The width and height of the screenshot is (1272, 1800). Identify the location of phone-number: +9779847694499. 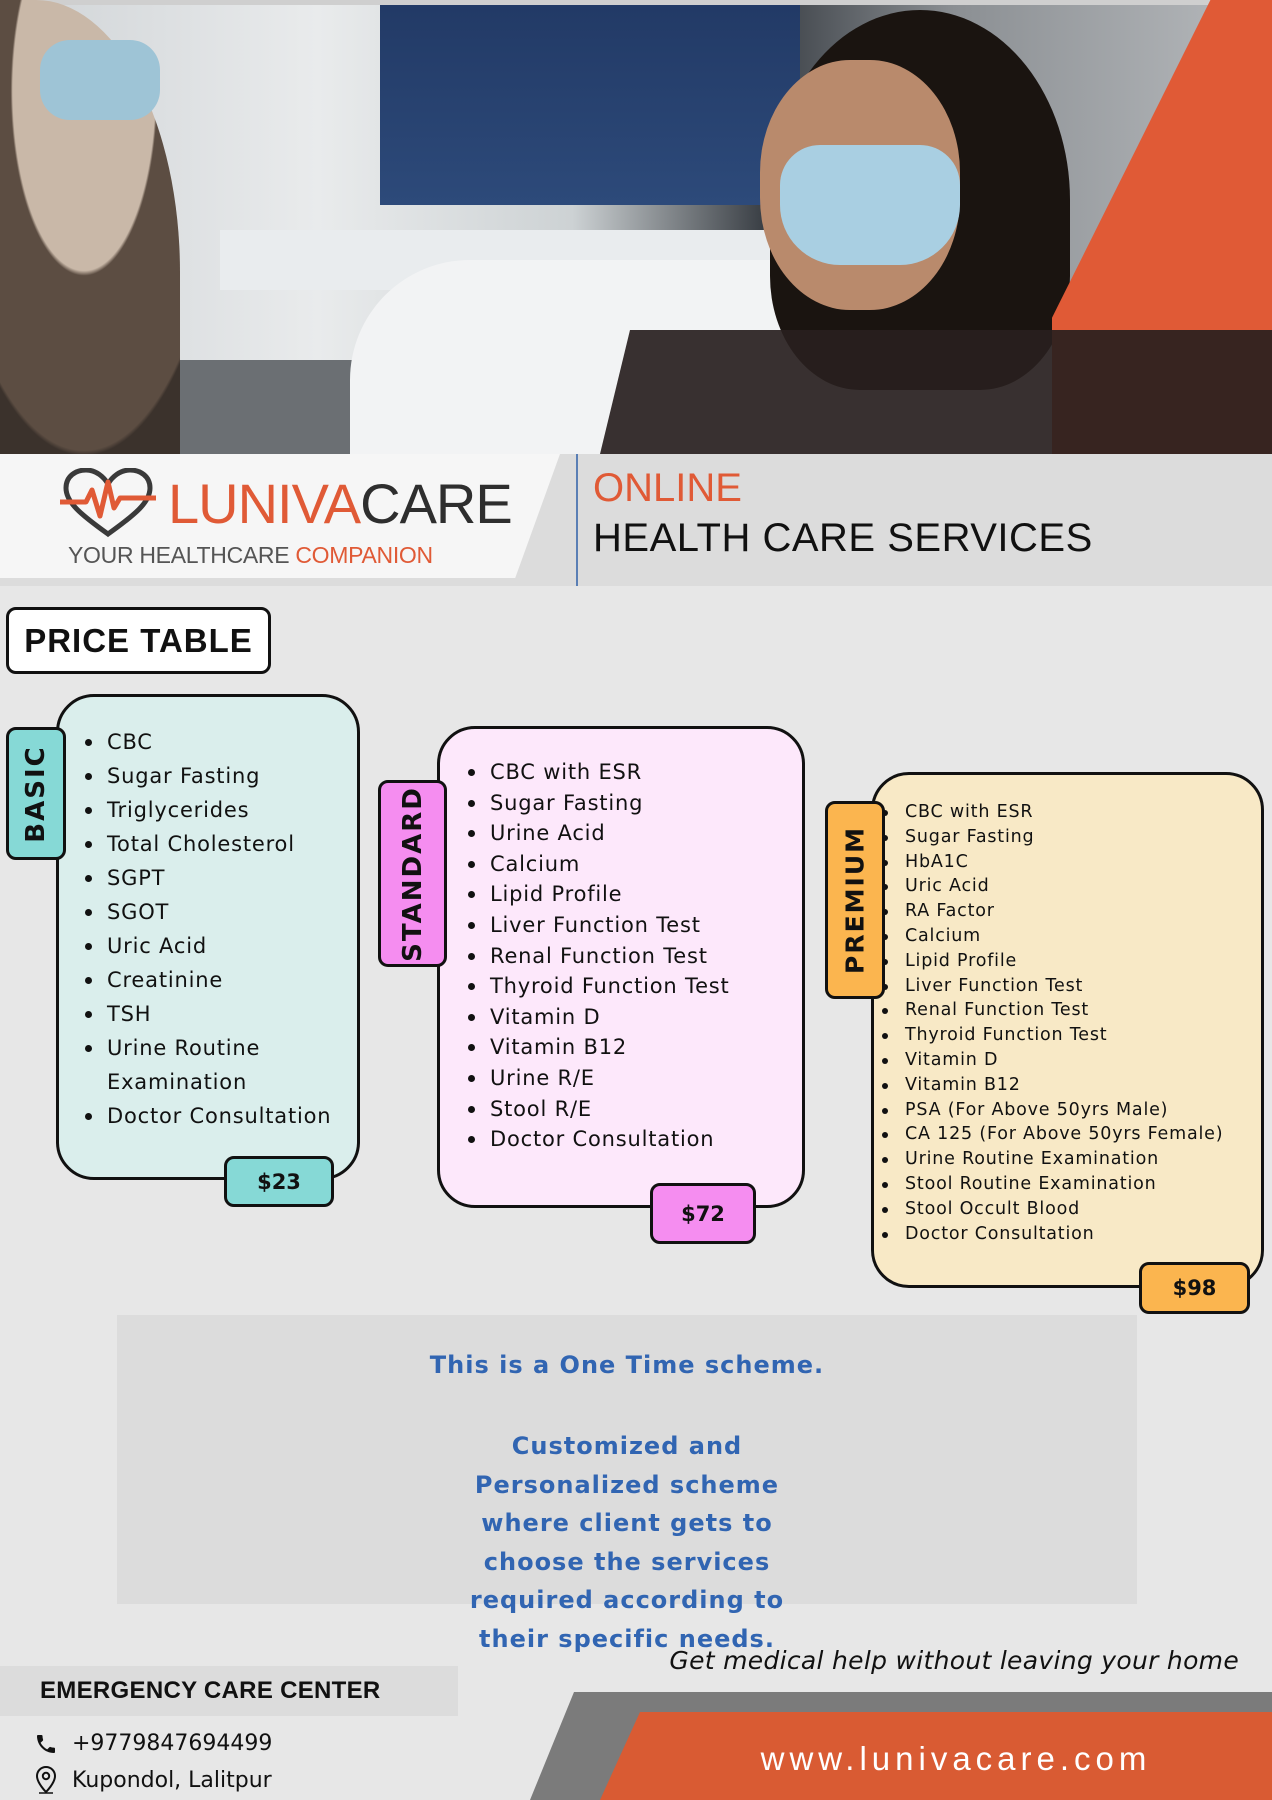
(172, 1743).